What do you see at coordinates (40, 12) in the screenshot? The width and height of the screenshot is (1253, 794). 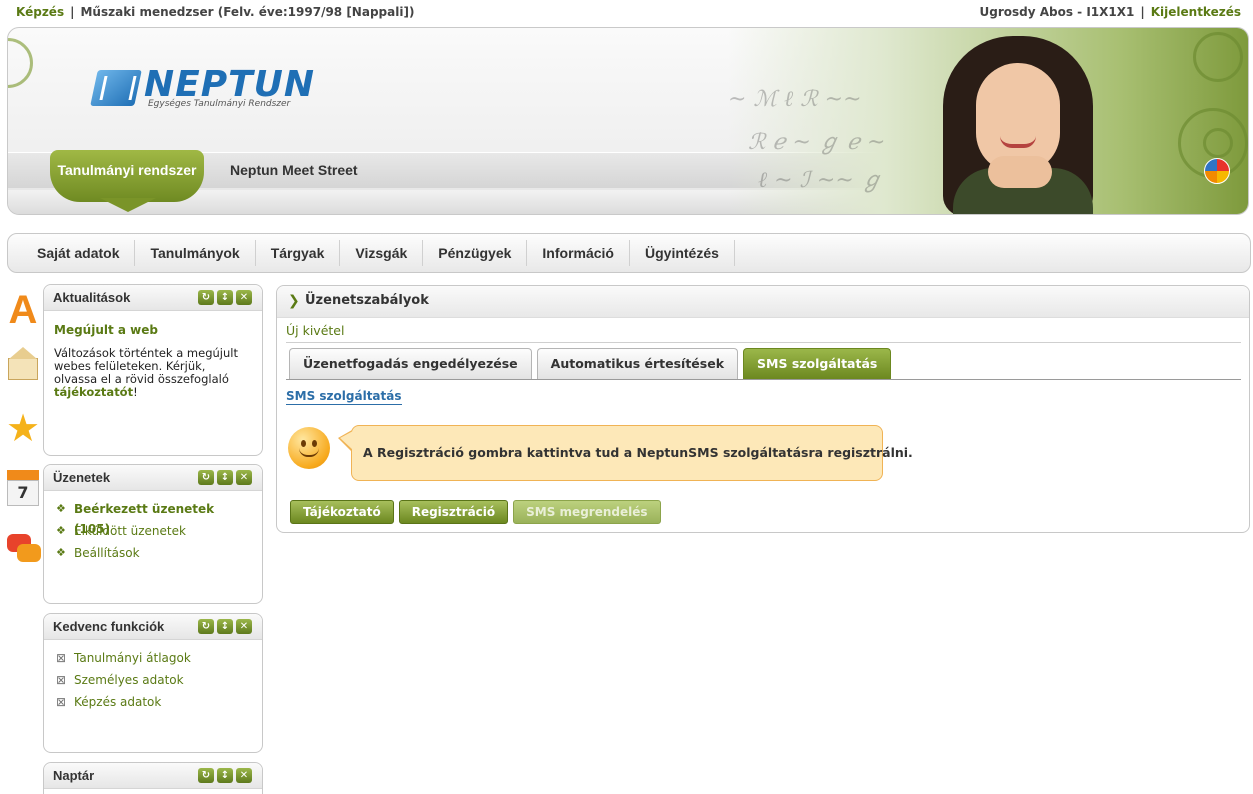 I see `kepzes-link: Képzés` at bounding box center [40, 12].